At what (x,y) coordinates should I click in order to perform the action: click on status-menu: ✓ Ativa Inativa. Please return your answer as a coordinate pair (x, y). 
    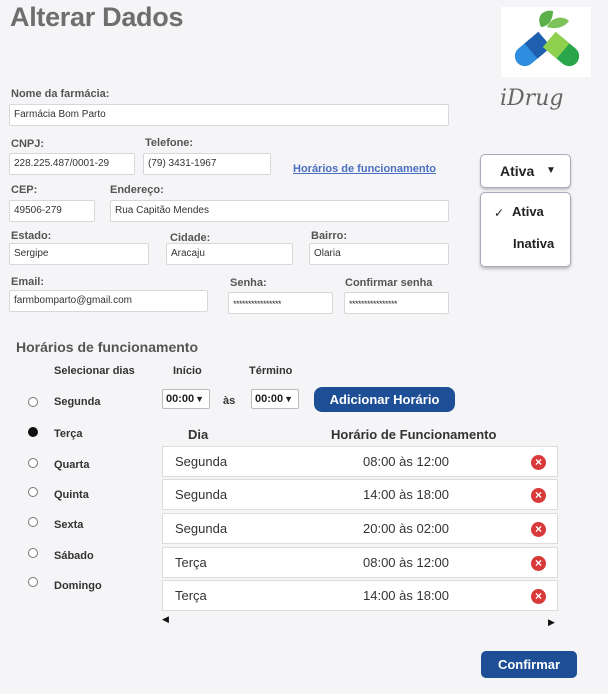
    Looking at the image, I should click on (525, 229).